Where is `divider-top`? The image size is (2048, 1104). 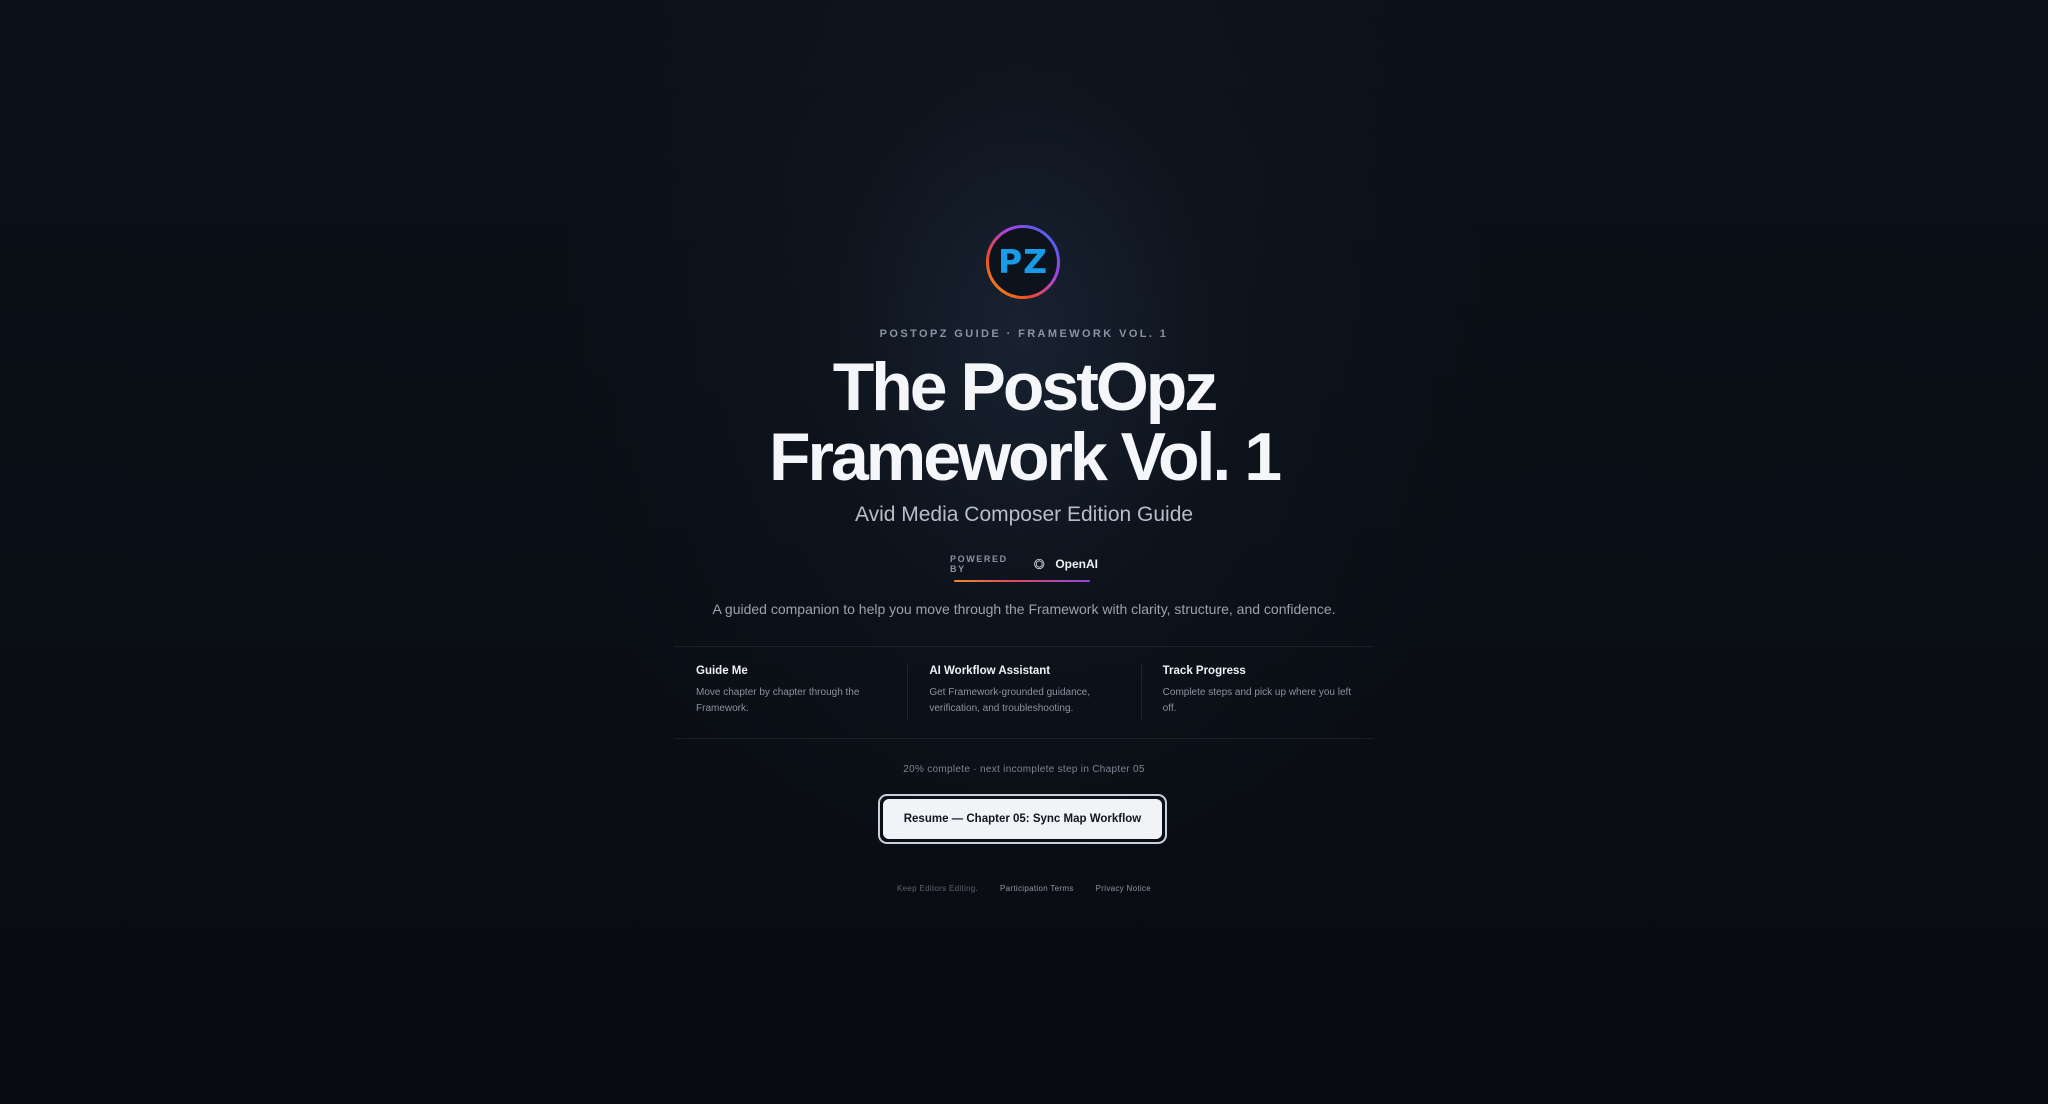
divider-top is located at coordinates (1024, 646).